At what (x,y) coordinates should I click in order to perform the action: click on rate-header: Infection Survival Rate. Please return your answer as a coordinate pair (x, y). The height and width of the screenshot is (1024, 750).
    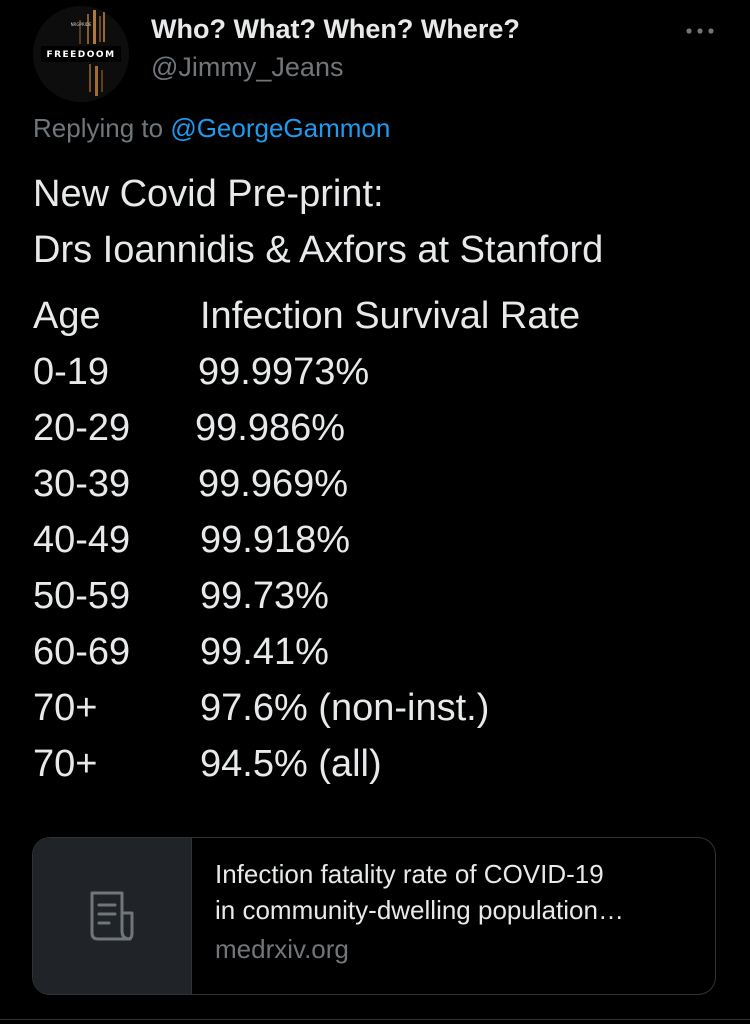
    Looking at the image, I should click on (390, 316).